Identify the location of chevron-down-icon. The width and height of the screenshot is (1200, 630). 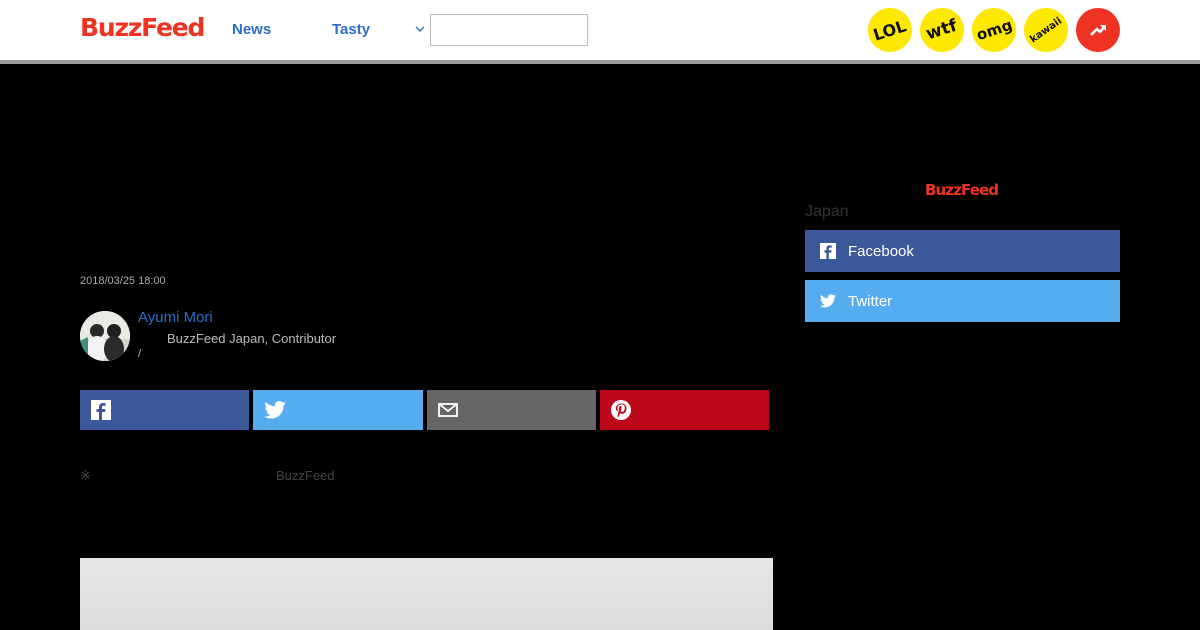
(420, 29).